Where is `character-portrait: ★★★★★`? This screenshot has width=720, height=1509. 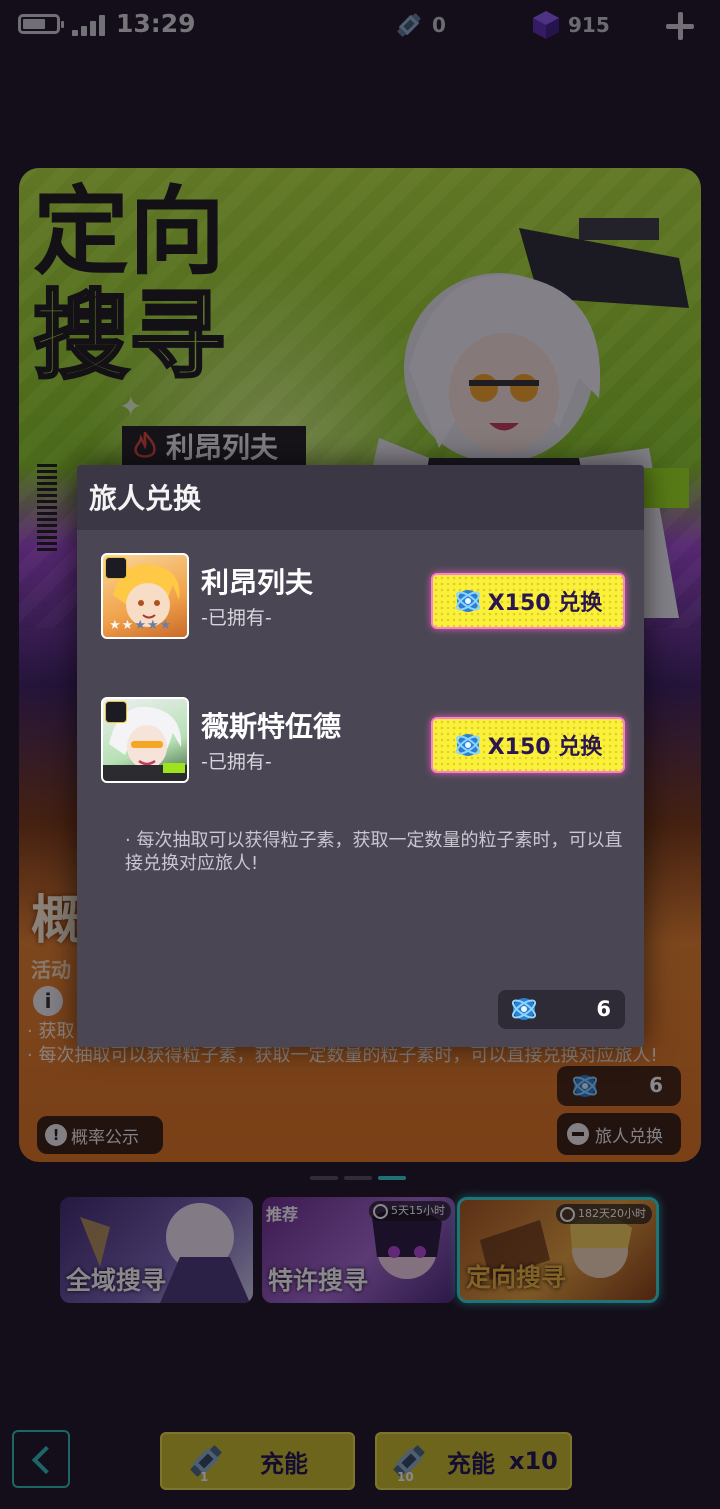
character-portrait: ★★★★★ is located at coordinates (145, 596).